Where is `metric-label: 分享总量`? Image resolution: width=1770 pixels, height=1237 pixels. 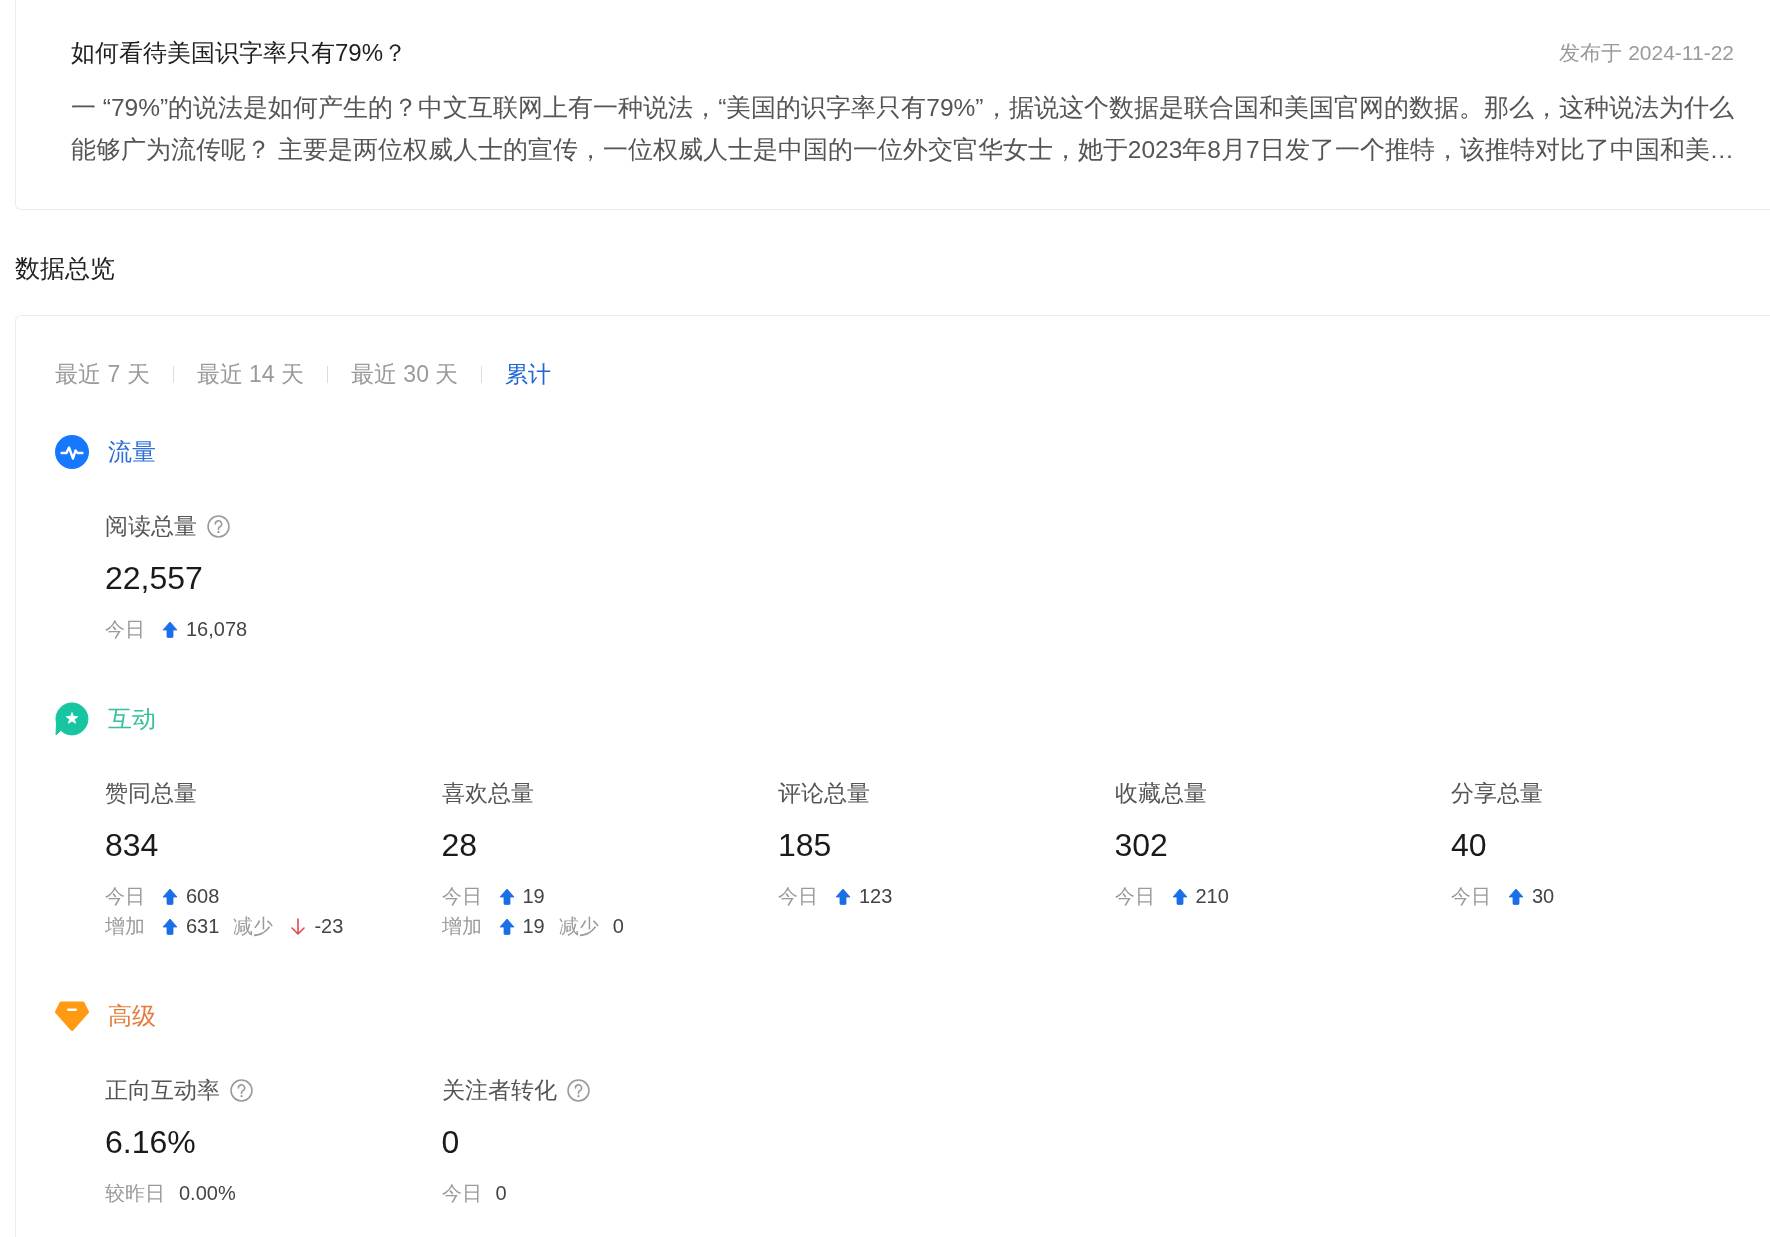 metric-label: 分享总量 is located at coordinates (1497, 793).